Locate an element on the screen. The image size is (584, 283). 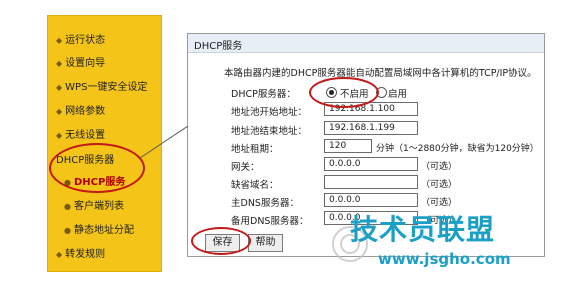
dns-primary-label: 主DNS服务器： is located at coordinates (265, 203).